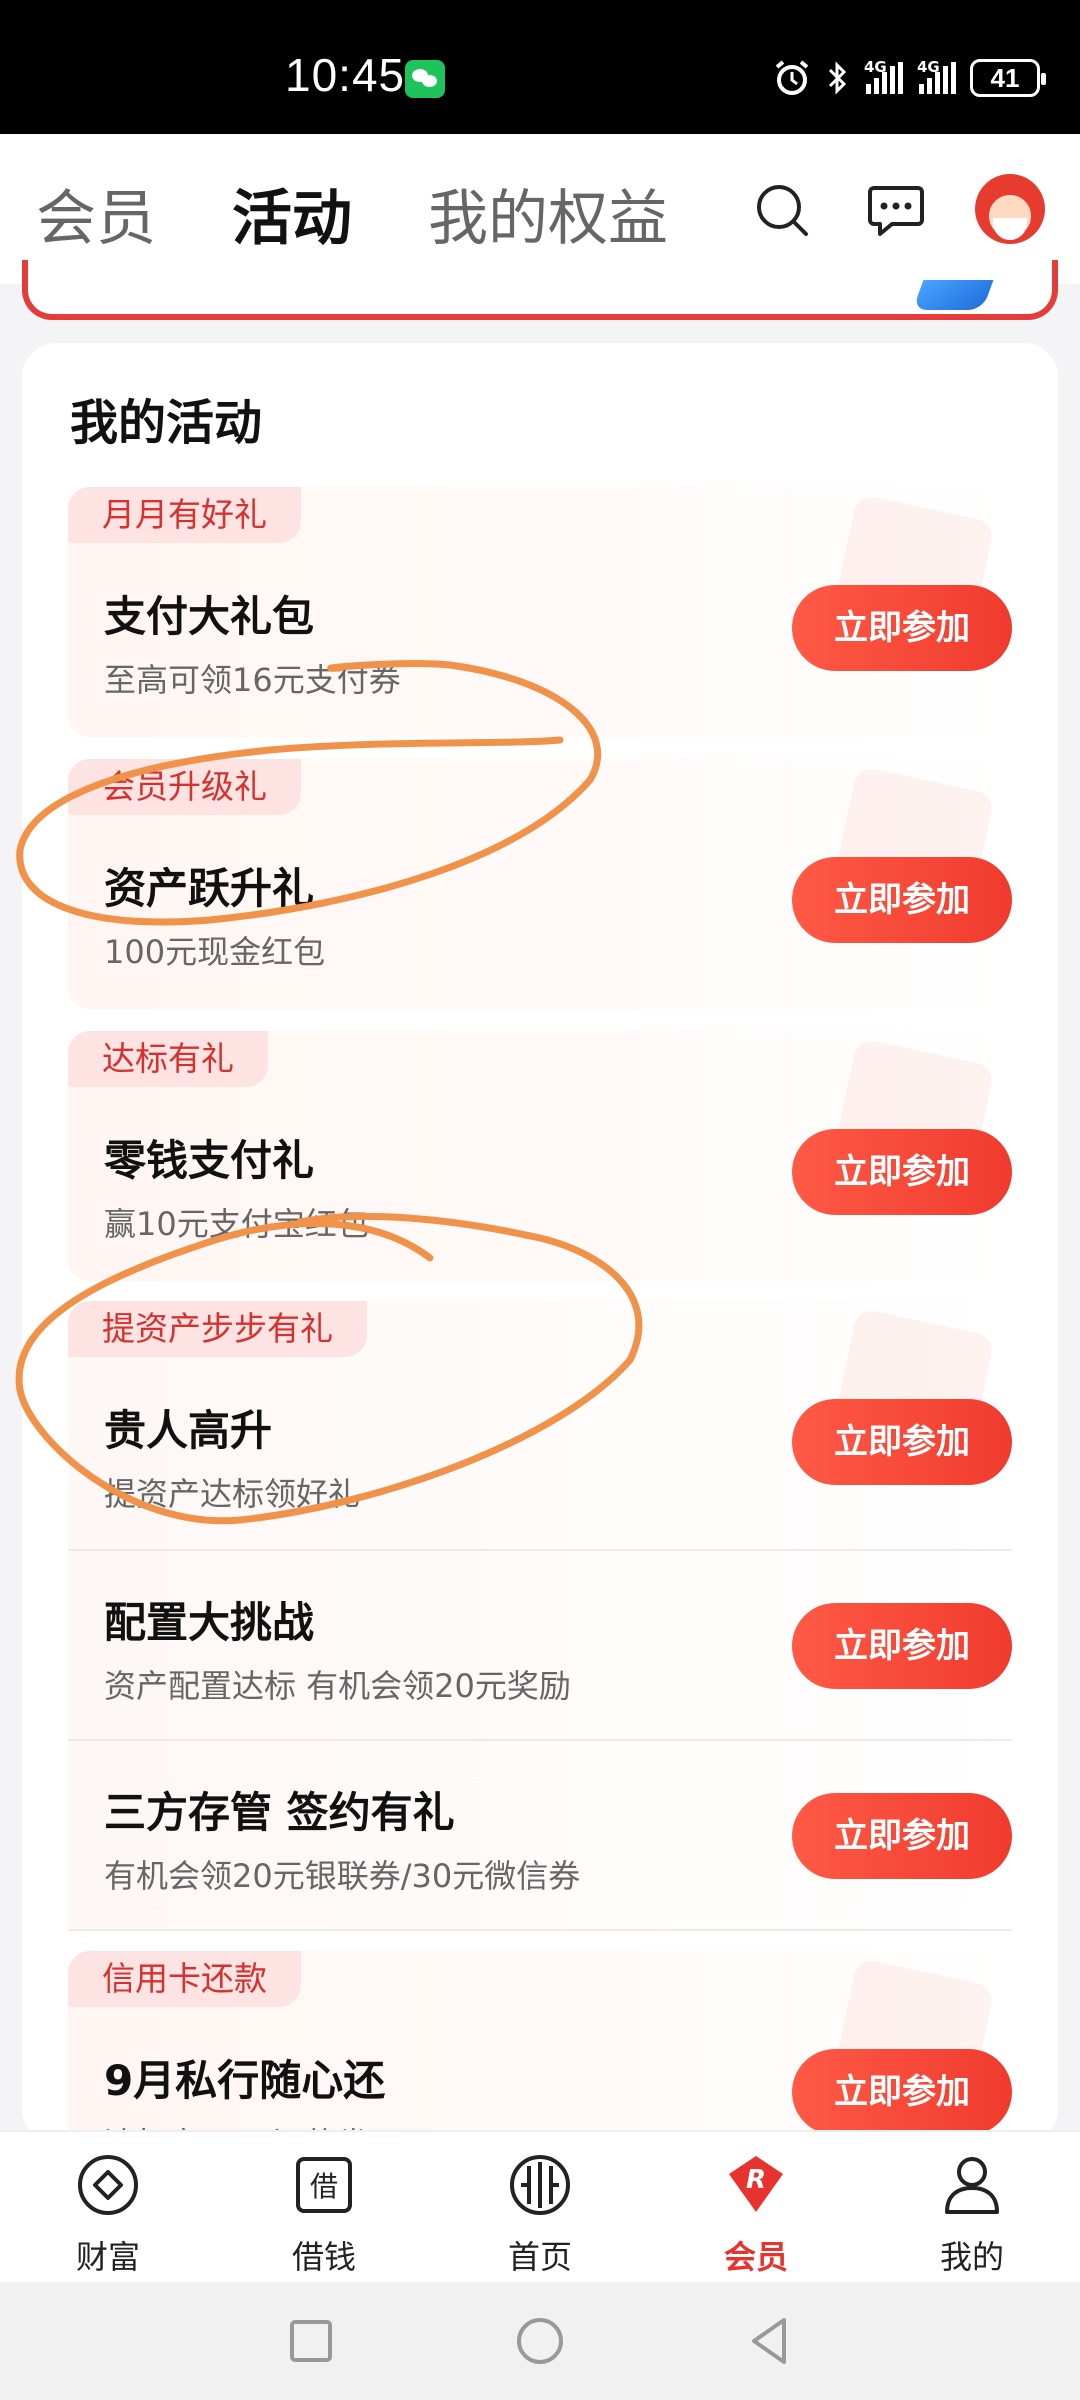 The height and width of the screenshot is (2400, 1080). Describe the element at coordinates (548, 213) in the screenshot. I see `tab-my-benefits: 我的权益` at that location.